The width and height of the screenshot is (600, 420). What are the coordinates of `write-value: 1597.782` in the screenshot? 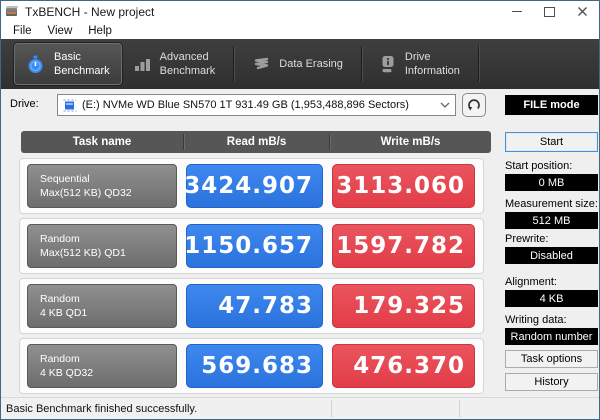 It's located at (403, 246).